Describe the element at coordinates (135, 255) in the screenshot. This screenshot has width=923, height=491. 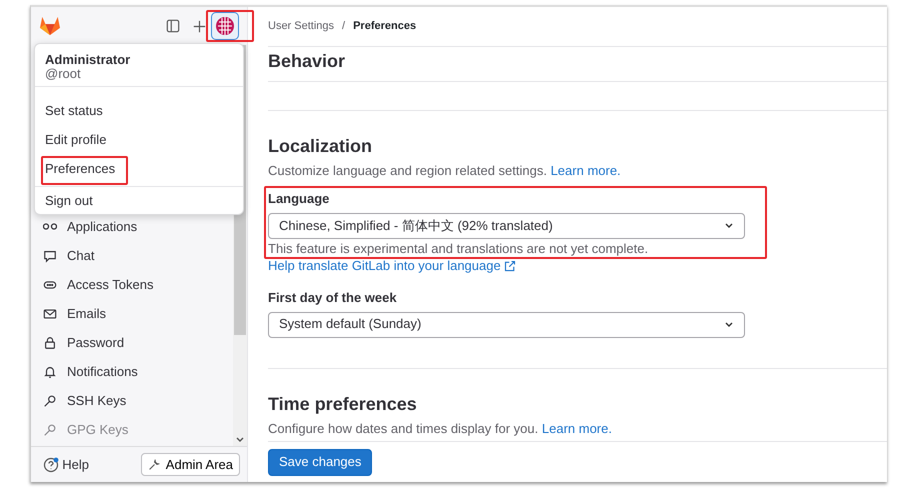
I see `sidebar-item: Chat` at that location.